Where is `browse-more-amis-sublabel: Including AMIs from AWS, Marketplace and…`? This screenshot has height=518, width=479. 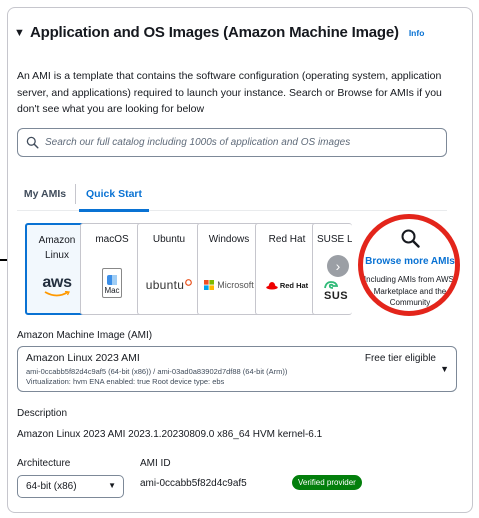 browse-more-amis-sublabel: Including AMIs from AWS, Marketplace and… is located at coordinates (410, 291).